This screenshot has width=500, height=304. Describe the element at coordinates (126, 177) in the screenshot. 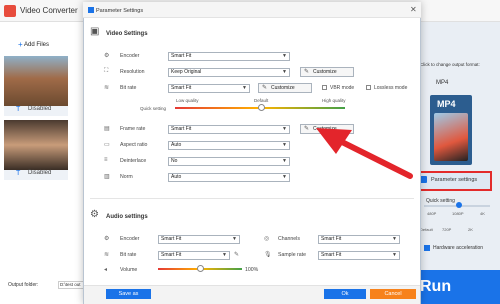

I see `norm-label: Norm` at that location.